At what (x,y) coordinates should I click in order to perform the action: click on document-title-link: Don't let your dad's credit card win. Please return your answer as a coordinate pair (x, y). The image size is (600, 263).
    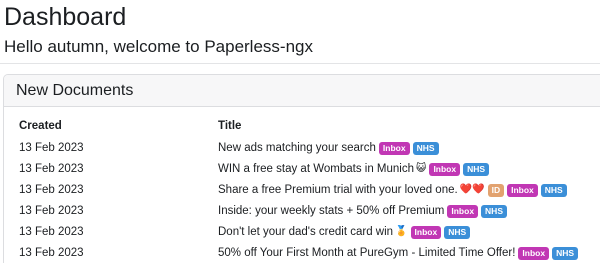
    Looking at the image, I should click on (305, 232).